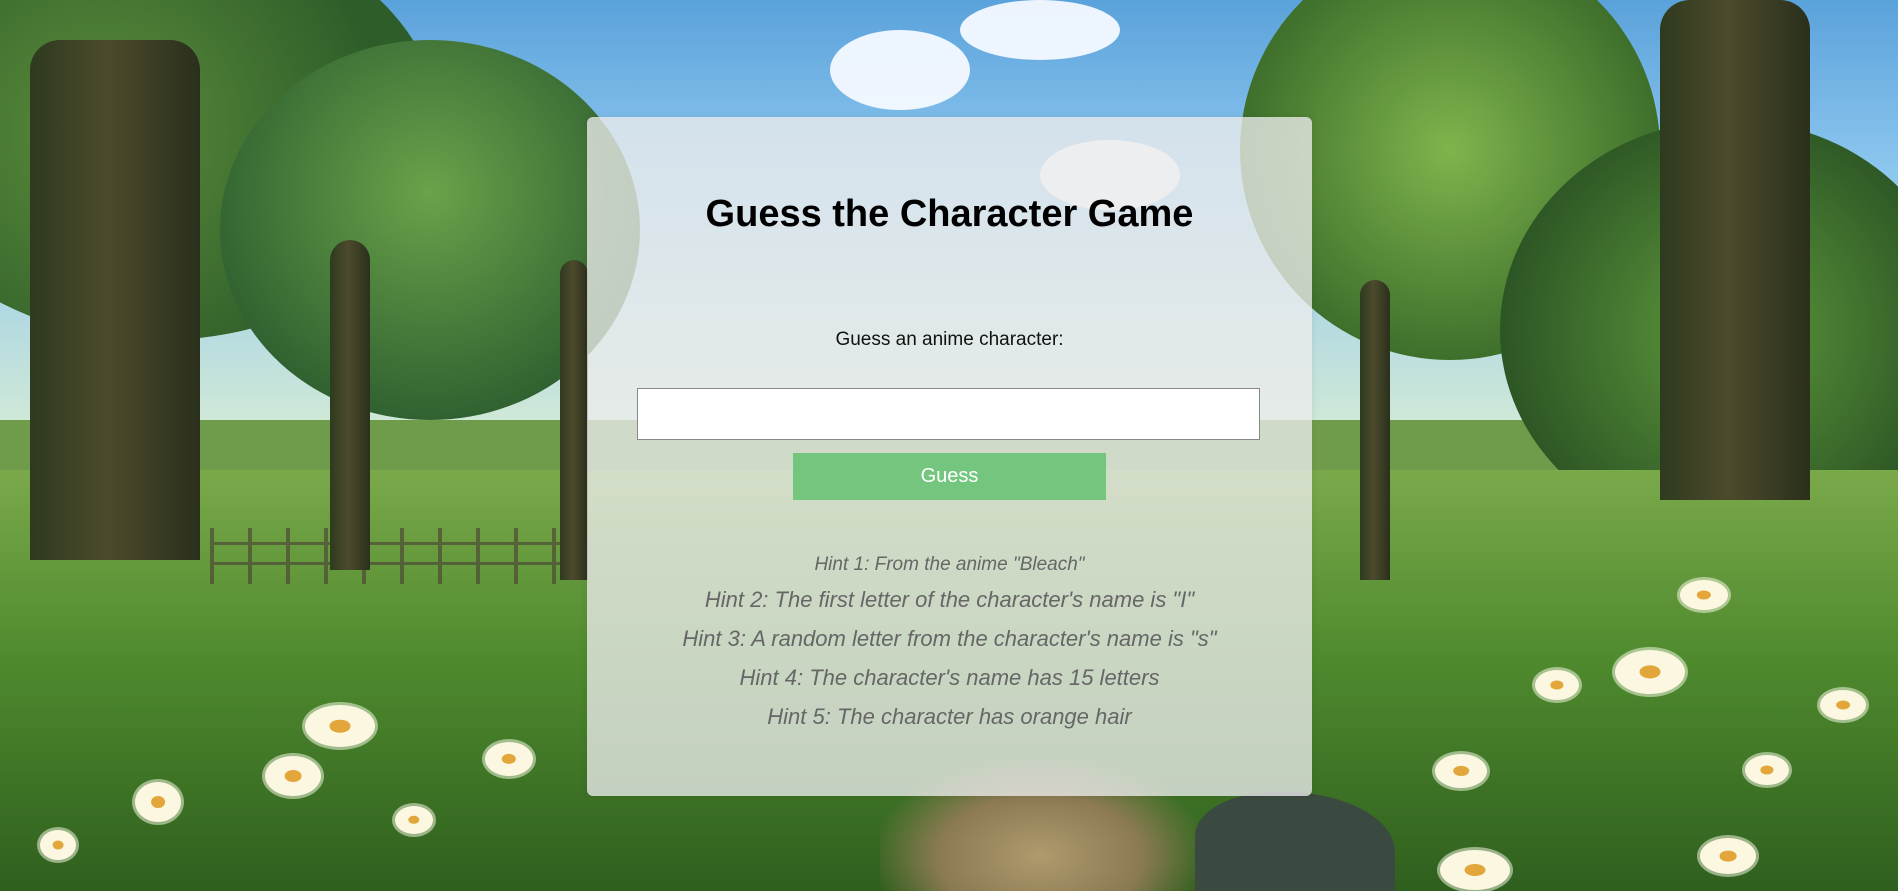 The width and height of the screenshot is (1898, 891). I want to click on hint-1: Hint 1: From the anime "Bleach", so click(949, 564).